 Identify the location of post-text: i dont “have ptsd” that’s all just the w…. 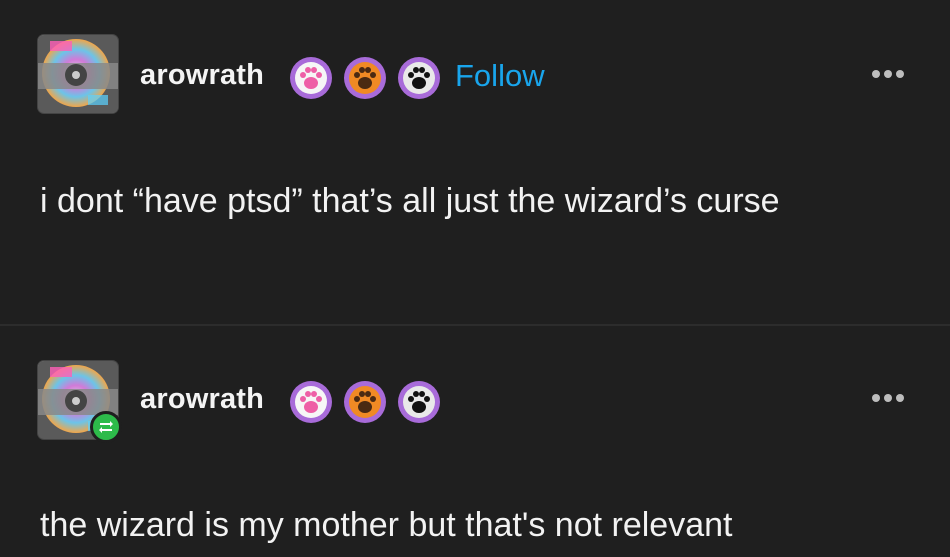
(410, 201).